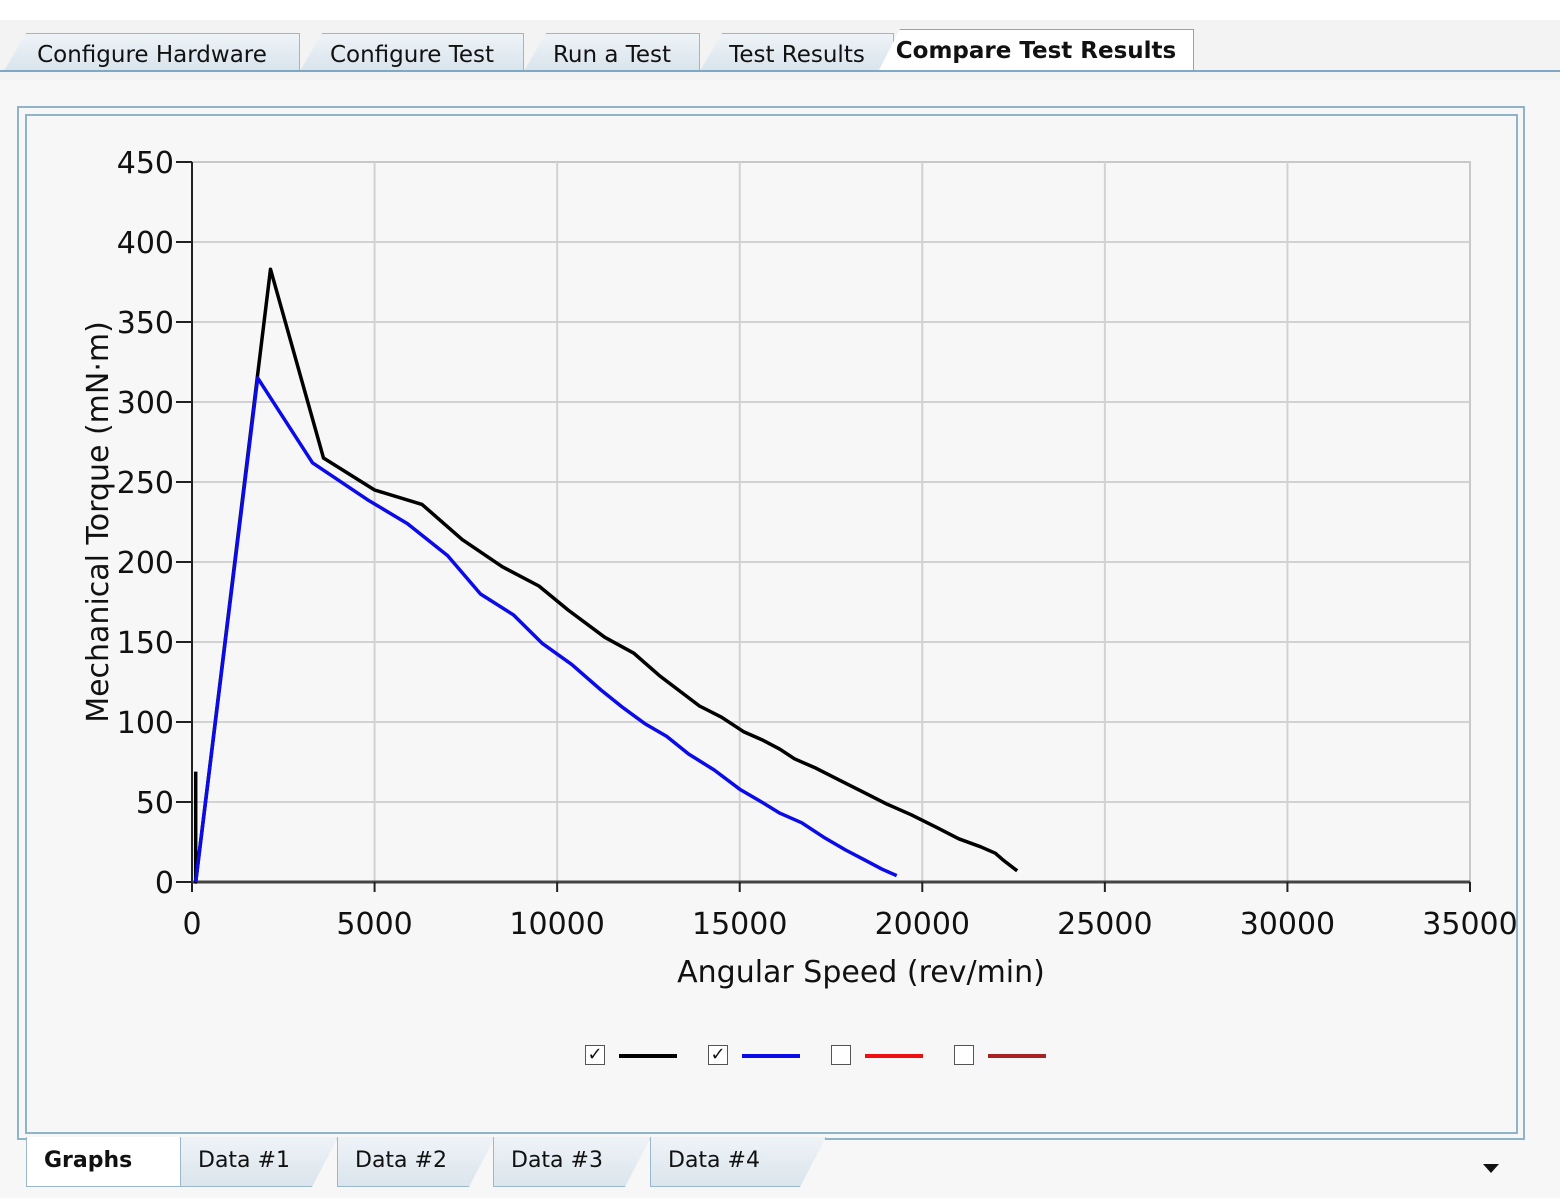 The image size is (1560, 1198). Describe the element at coordinates (739, 924) in the screenshot. I see `x-tick-label: 15000` at that location.